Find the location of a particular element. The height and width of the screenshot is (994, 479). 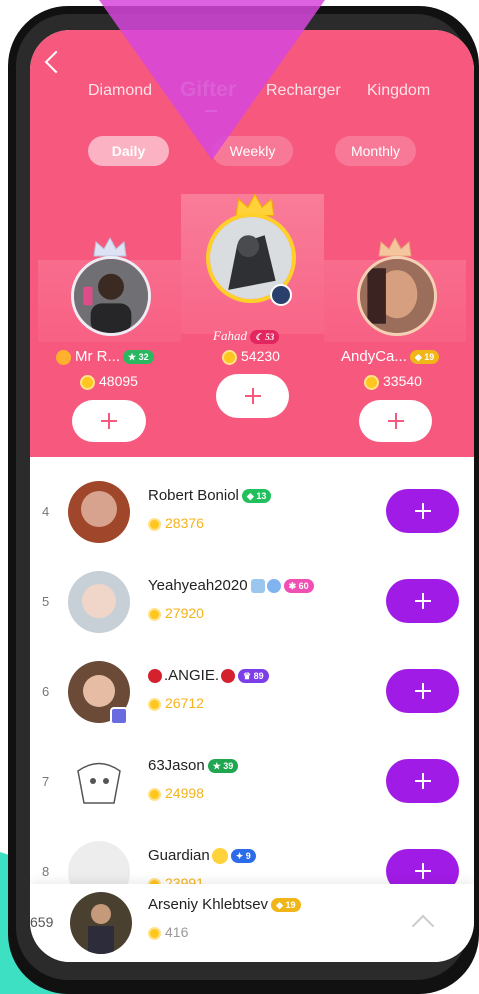

level-badge: ♛ 89 is located at coordinates (253, 676).